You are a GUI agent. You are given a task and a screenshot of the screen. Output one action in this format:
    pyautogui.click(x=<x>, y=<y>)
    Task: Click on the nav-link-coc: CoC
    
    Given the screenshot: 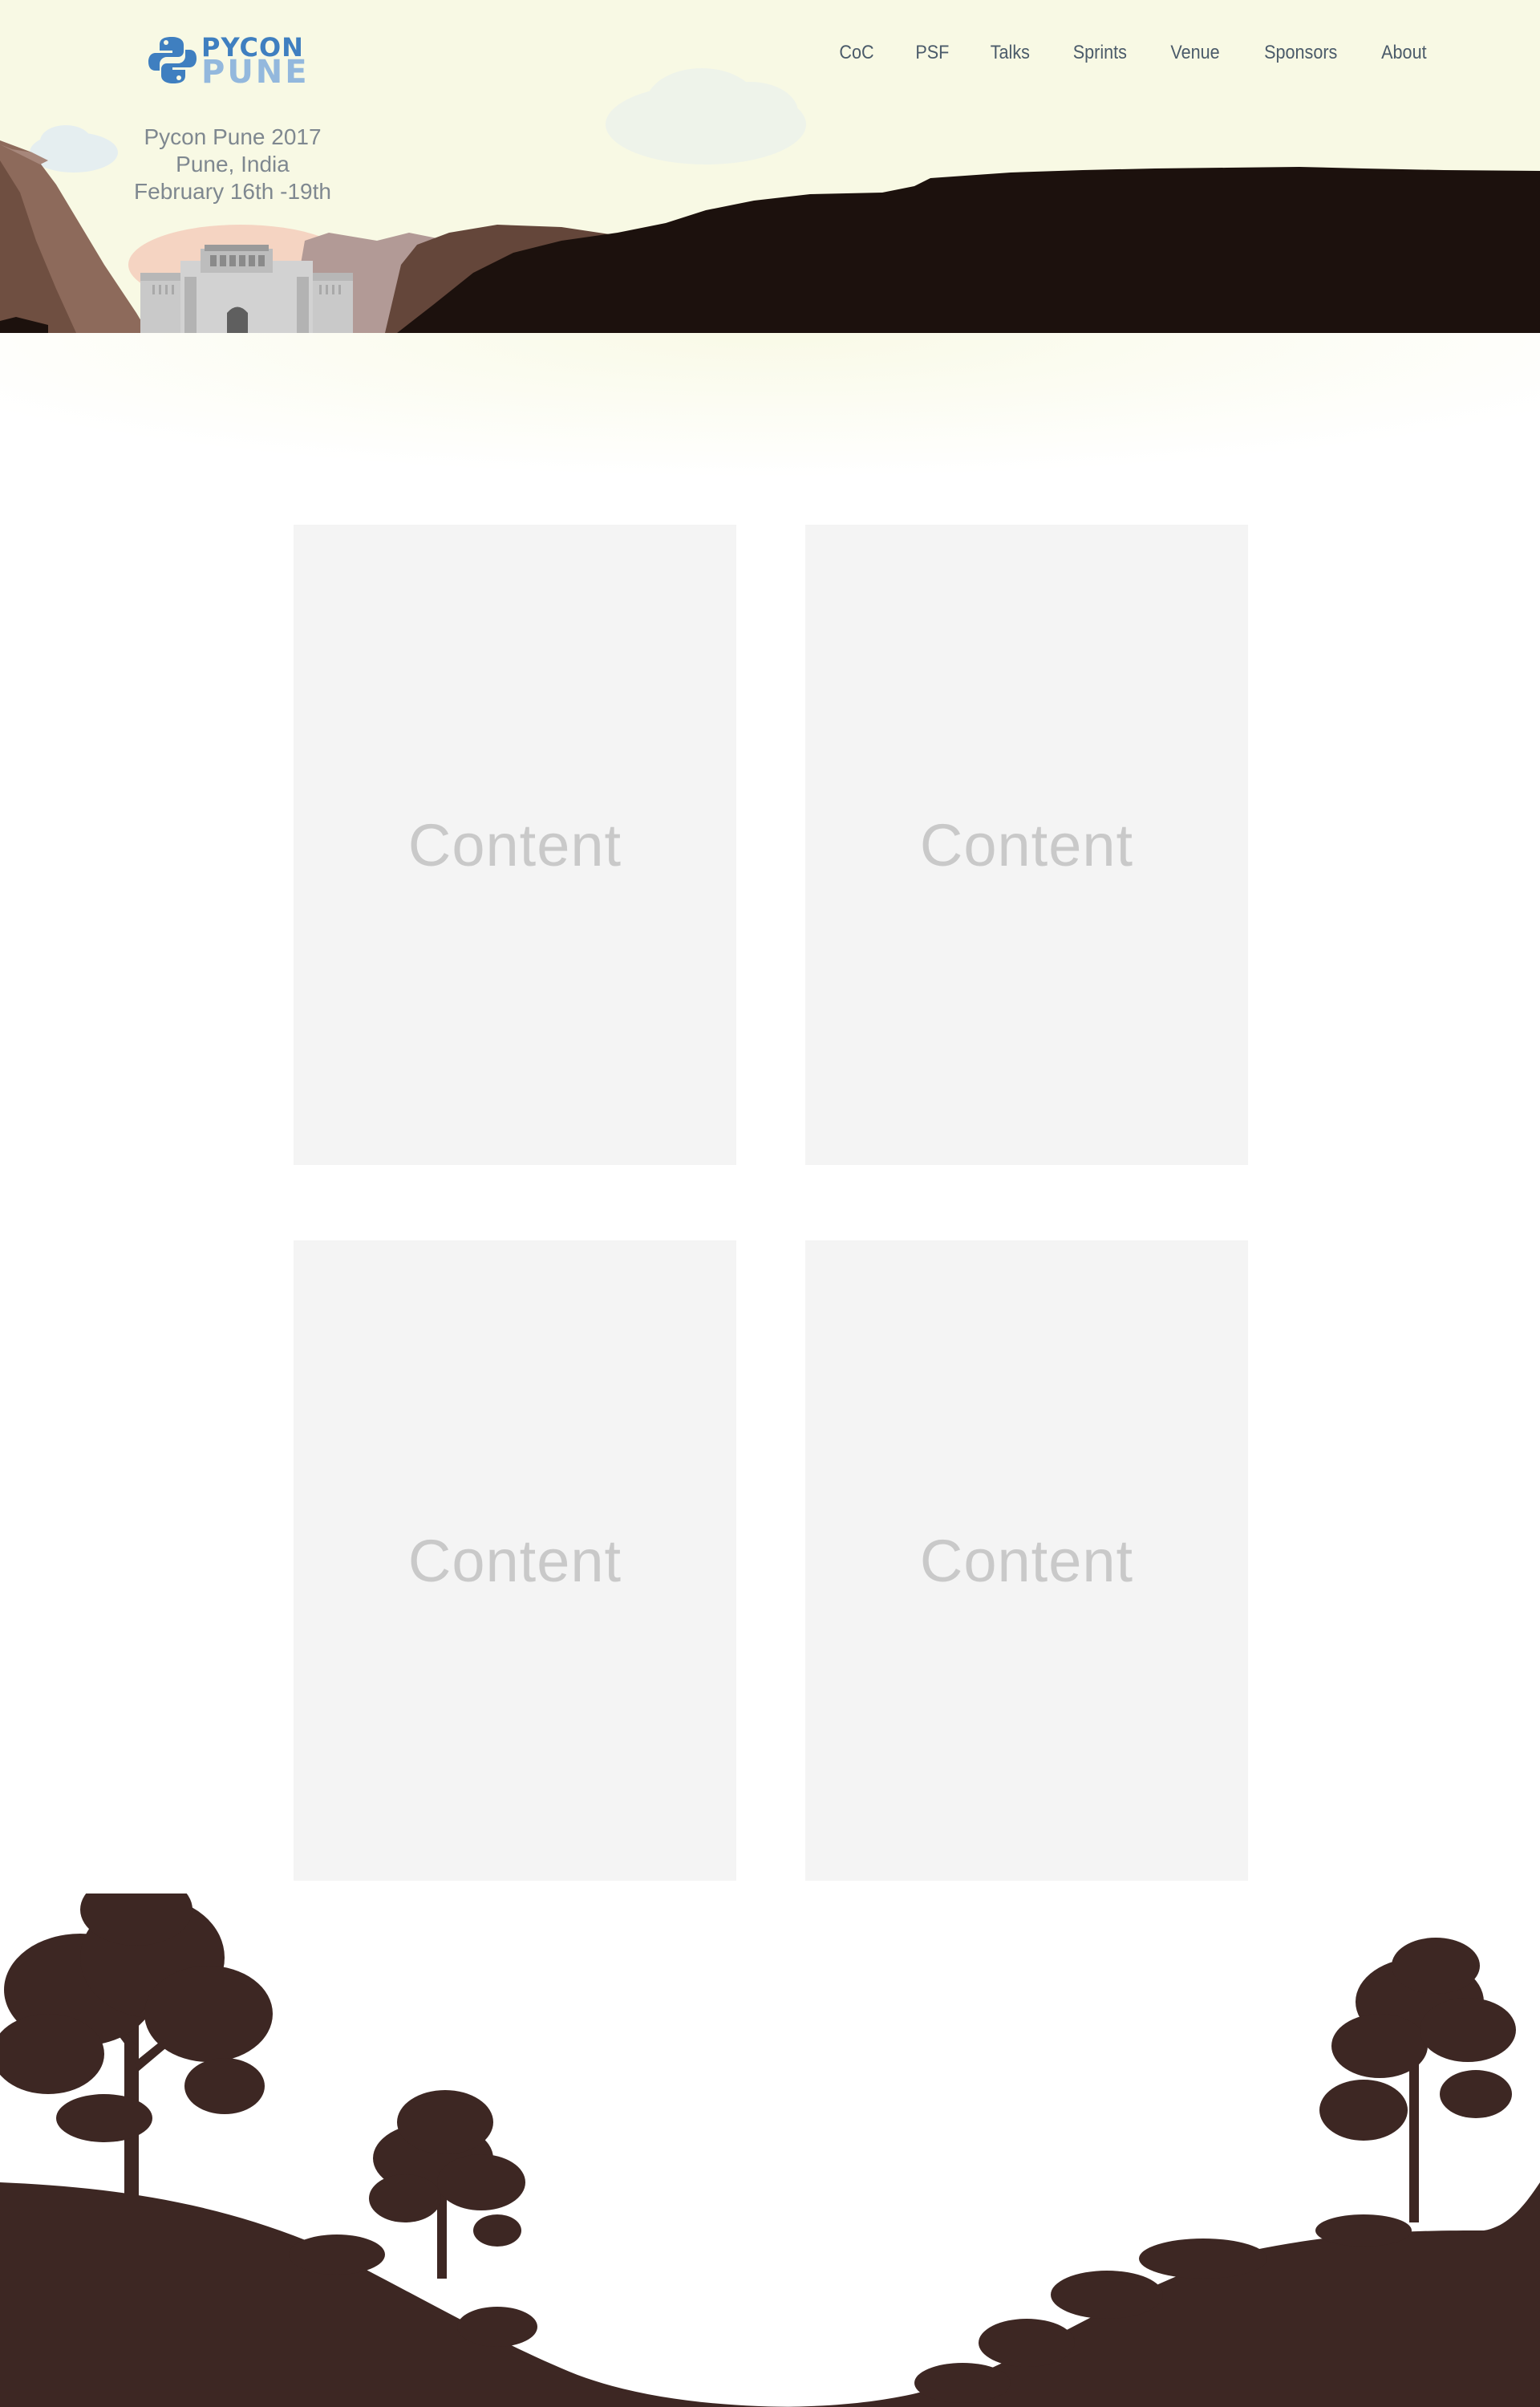 What is the action you would take?
    pyautogui.click(x=856, y=53)
    